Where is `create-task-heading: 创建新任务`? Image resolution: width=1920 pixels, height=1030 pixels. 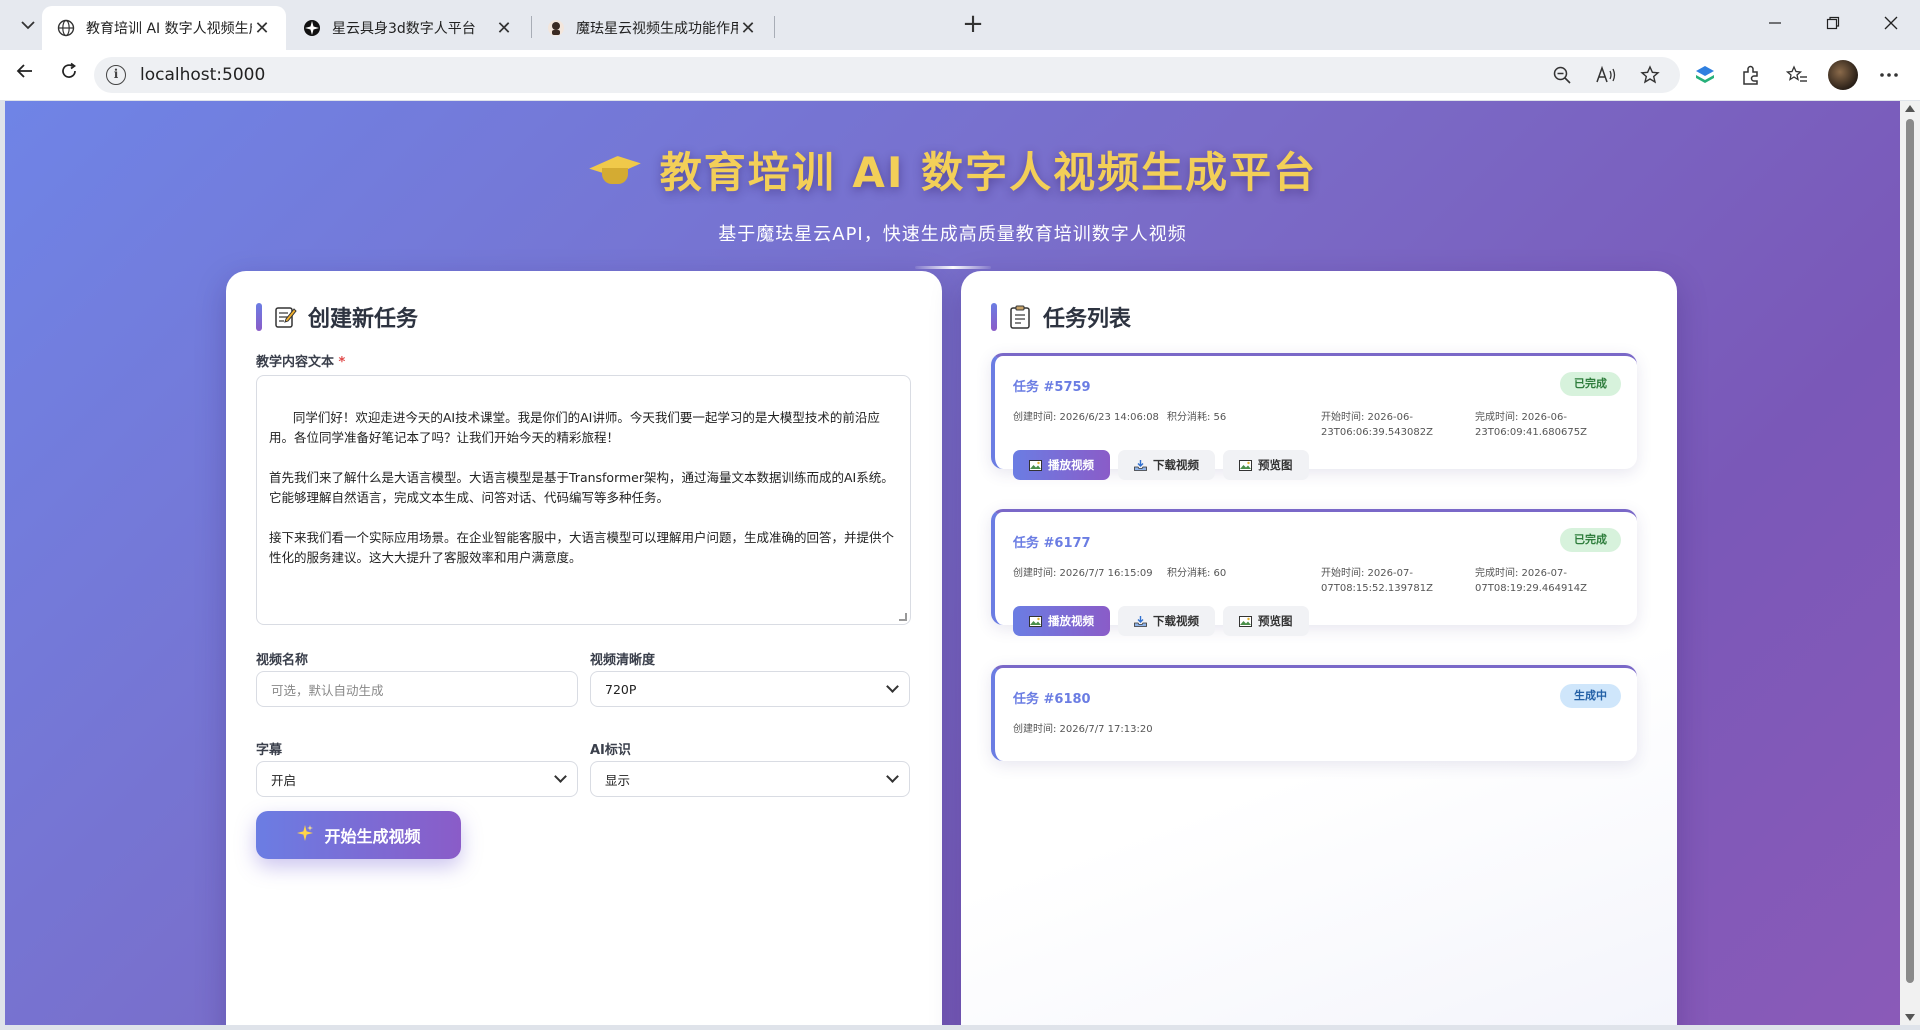
create-task-heading: 创建新任务 is located at coordinates (337, 317).